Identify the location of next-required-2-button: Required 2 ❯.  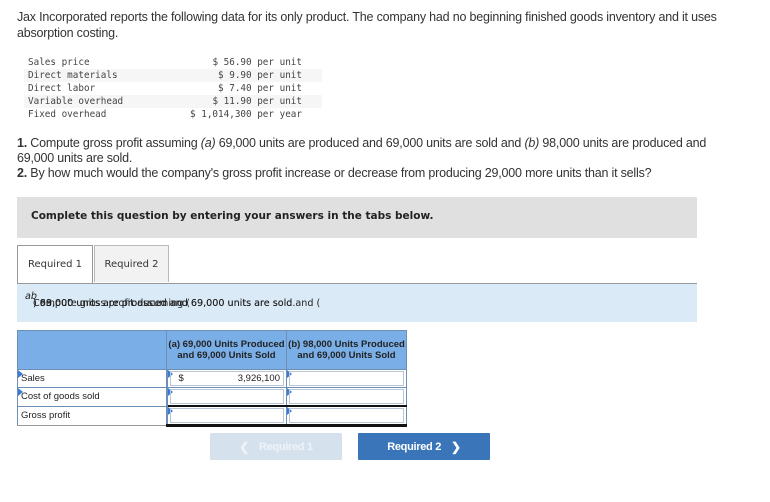
(424, 446).